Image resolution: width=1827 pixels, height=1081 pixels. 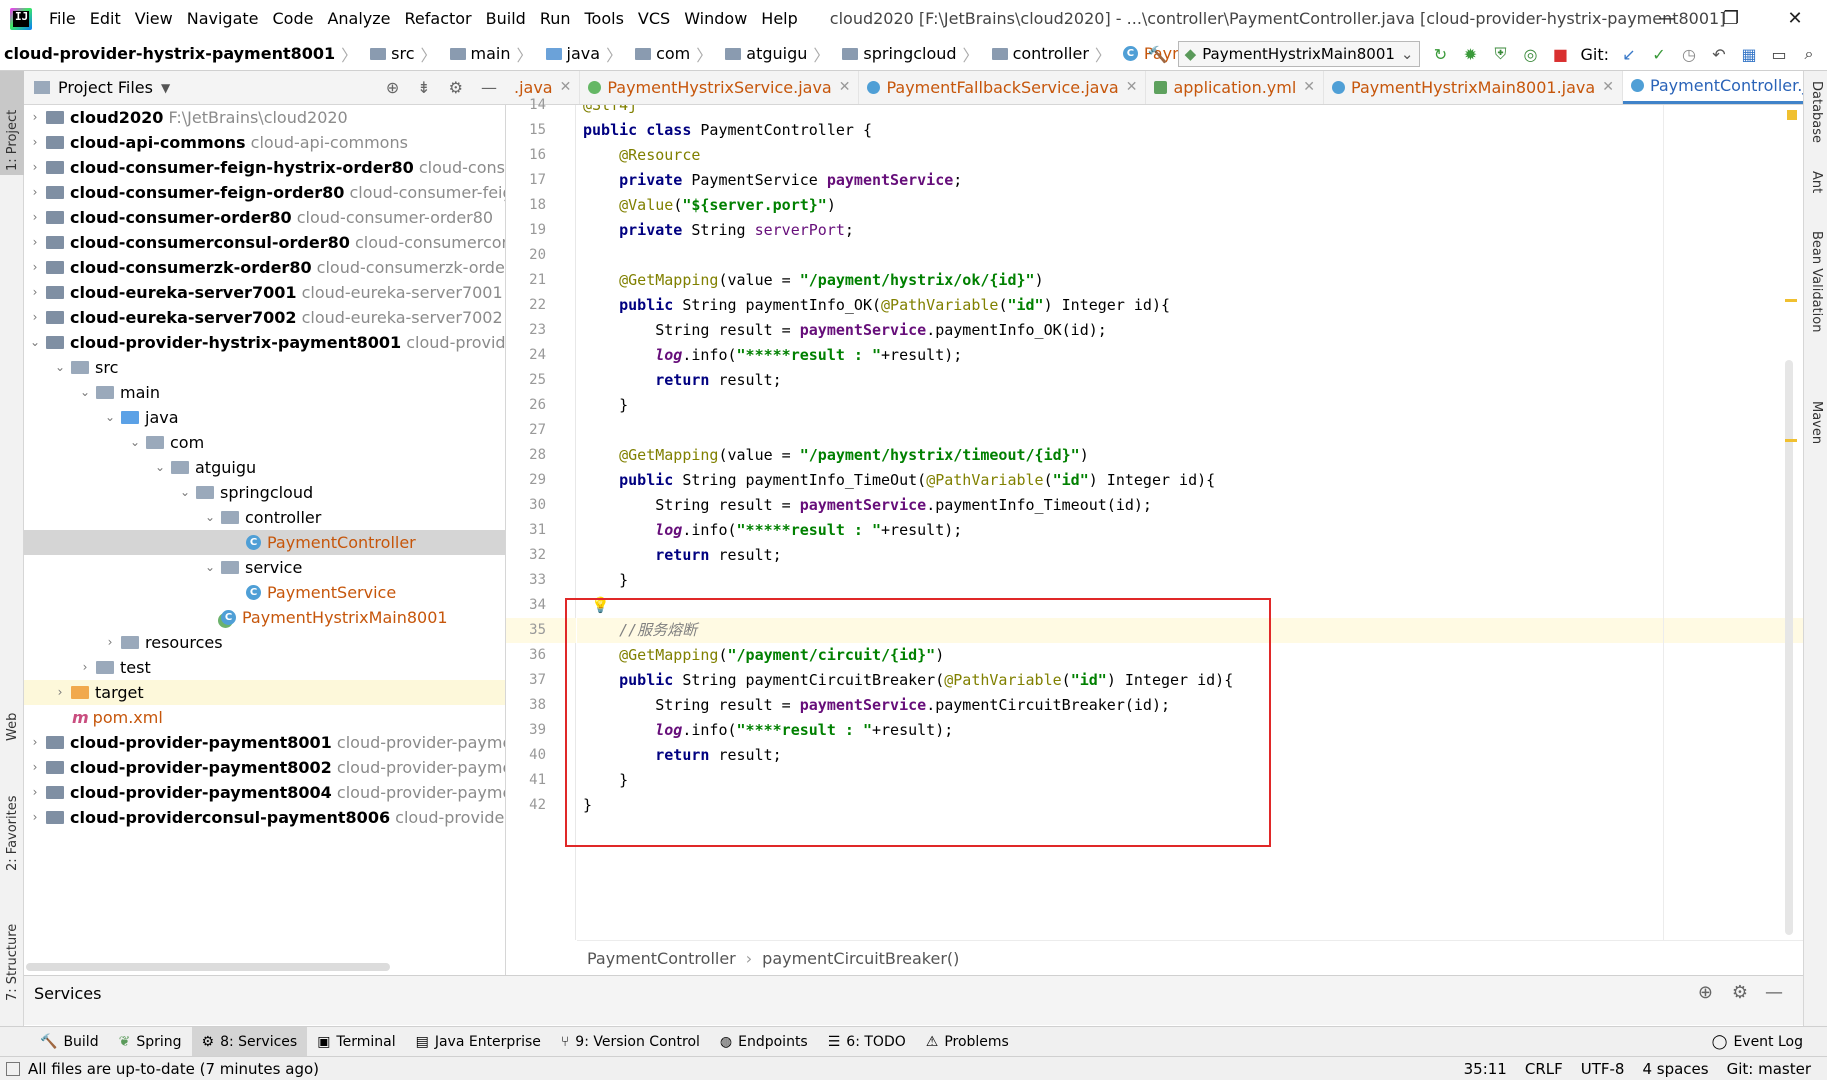 What do you see at coordinates (478, 1042) in the screenshot?
I see `tool-java-enterprise: ▤ Java Enterprise` at bounding box center [478, 1042].